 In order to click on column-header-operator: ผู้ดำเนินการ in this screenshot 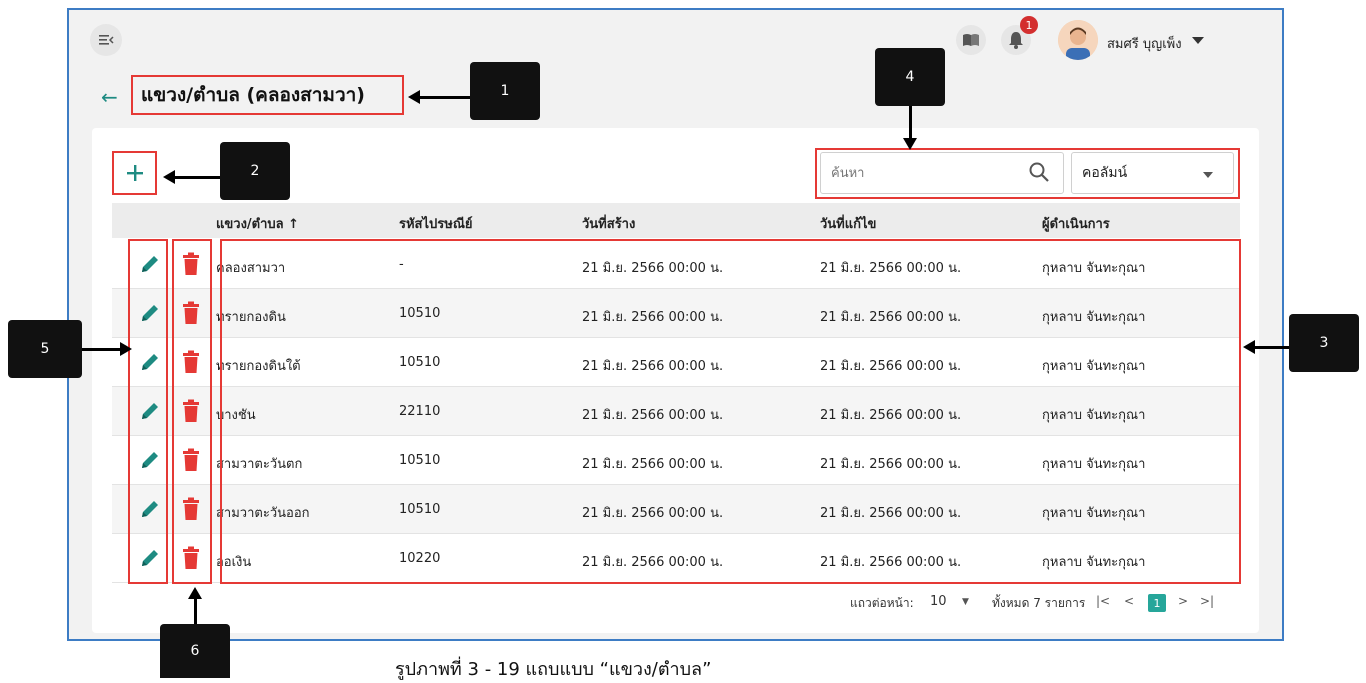, I will do `click(1076, 223)`.